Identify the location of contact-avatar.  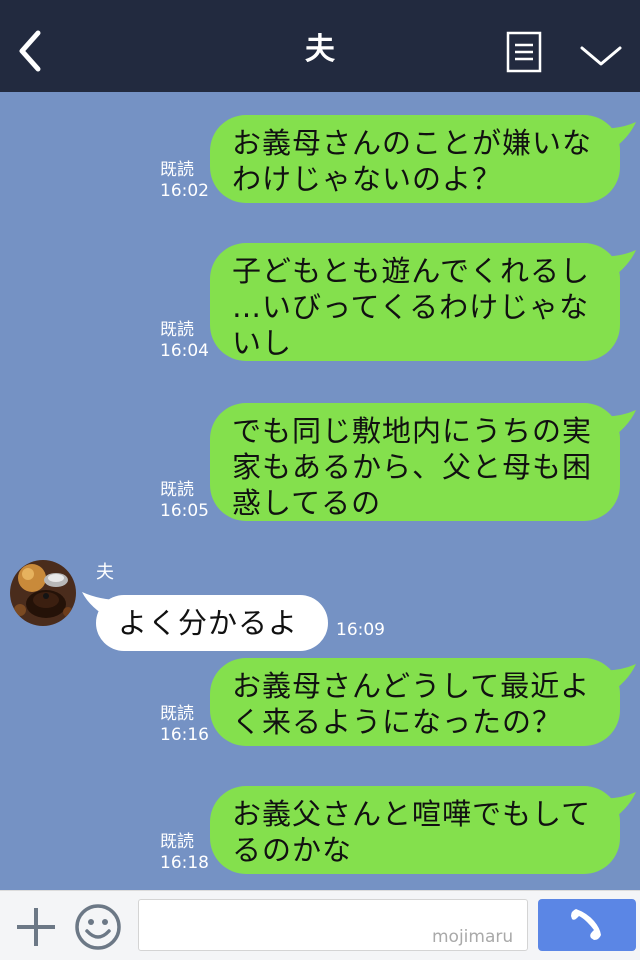
(43, 593).